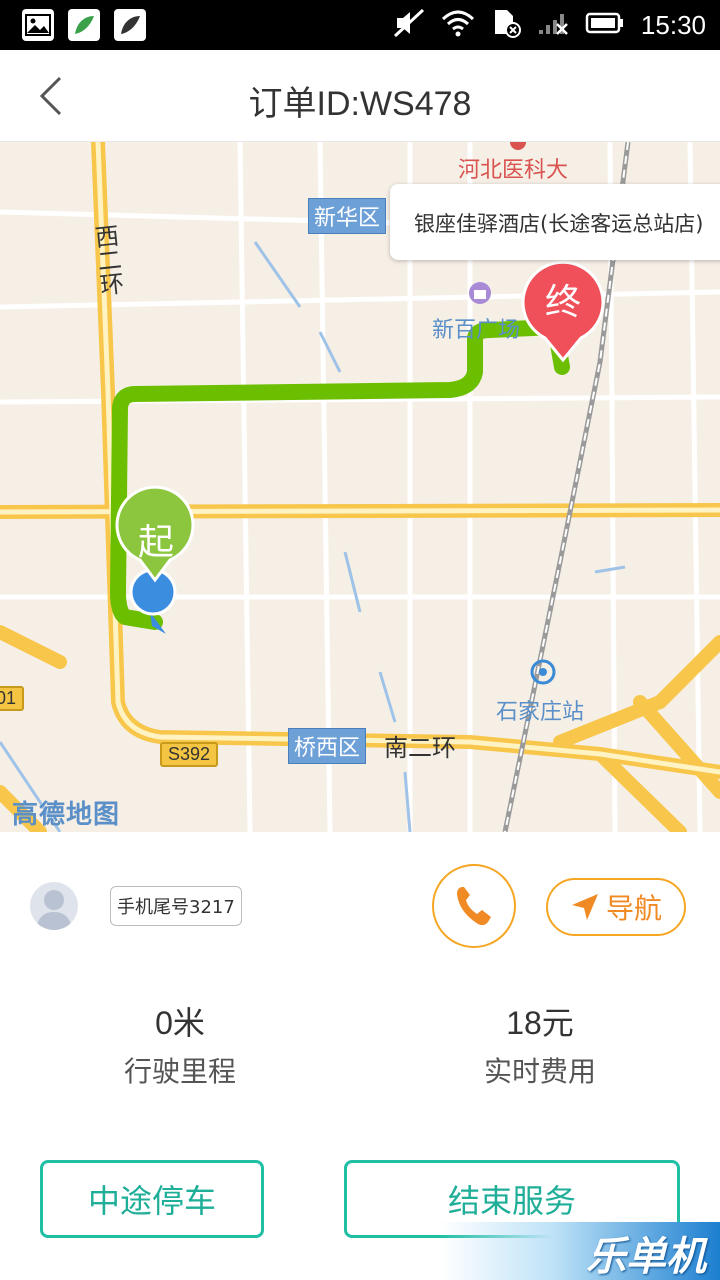 This screenshot has width=720, height=1280. I want to click on sim-icon, so click(506, 25).